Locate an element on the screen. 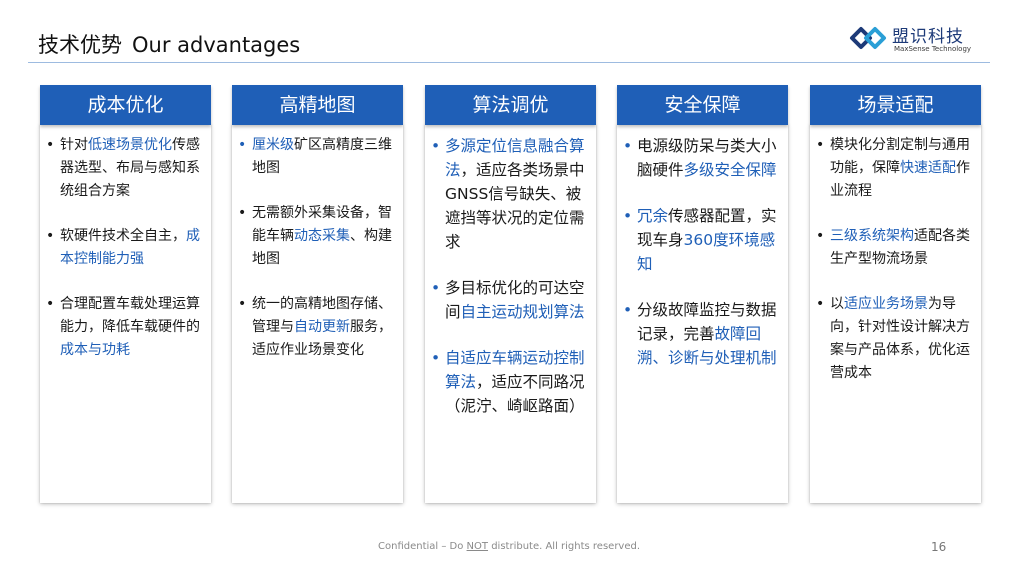  highlight-text: 快速适配 is located at coordinates (928, 168).